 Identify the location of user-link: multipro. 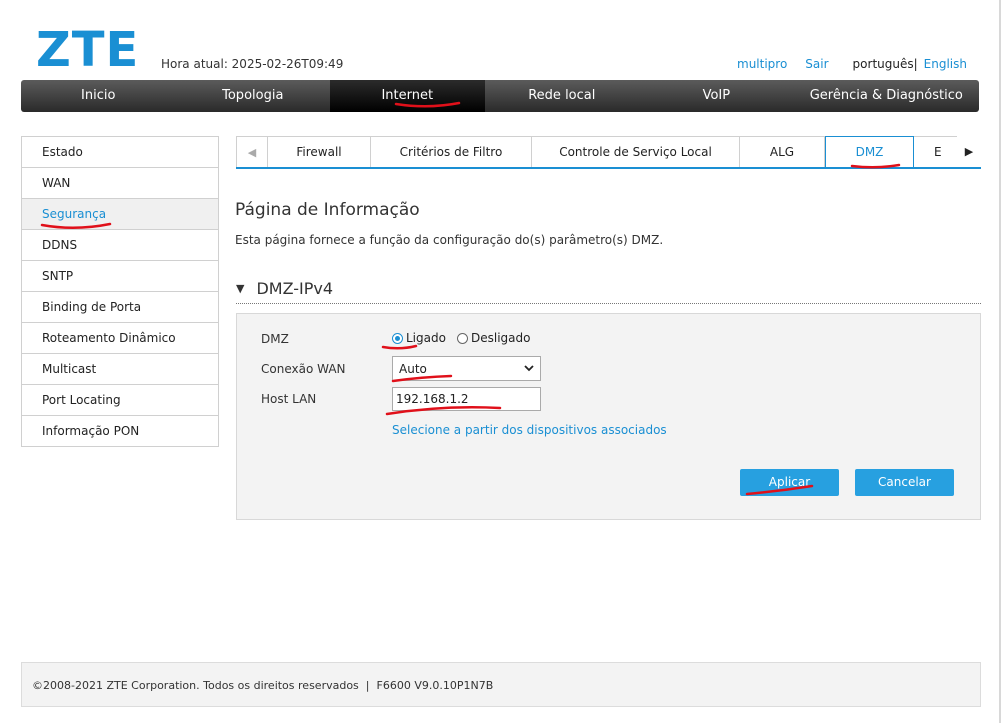
(762, 64).